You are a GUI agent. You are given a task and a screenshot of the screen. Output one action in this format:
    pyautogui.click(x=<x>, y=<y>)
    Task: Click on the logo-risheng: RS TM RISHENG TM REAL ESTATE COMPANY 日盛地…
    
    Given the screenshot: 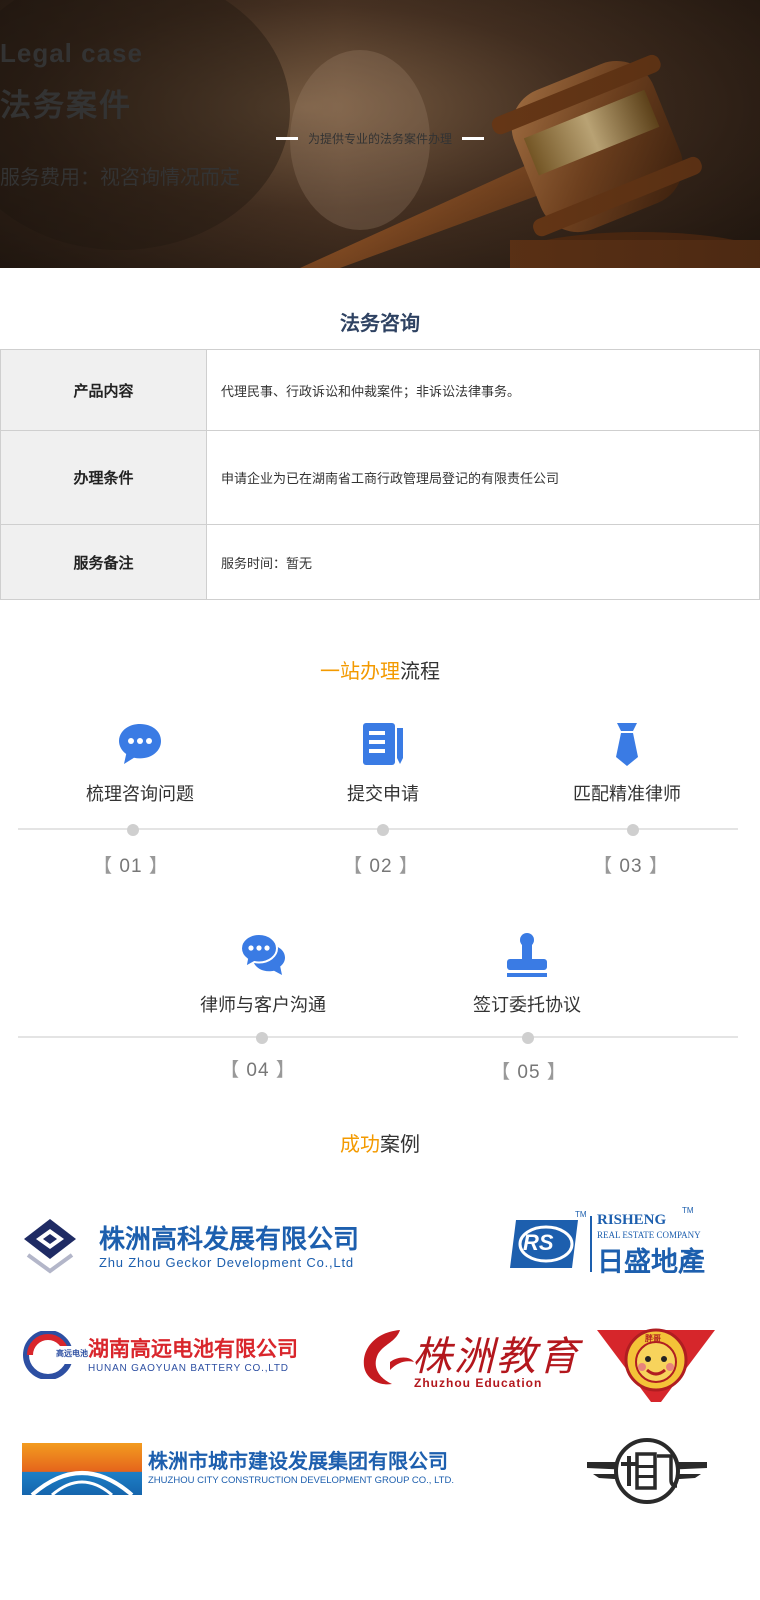 What is the action you would take?
    pyautogui.click(x=617, y=1242)
    